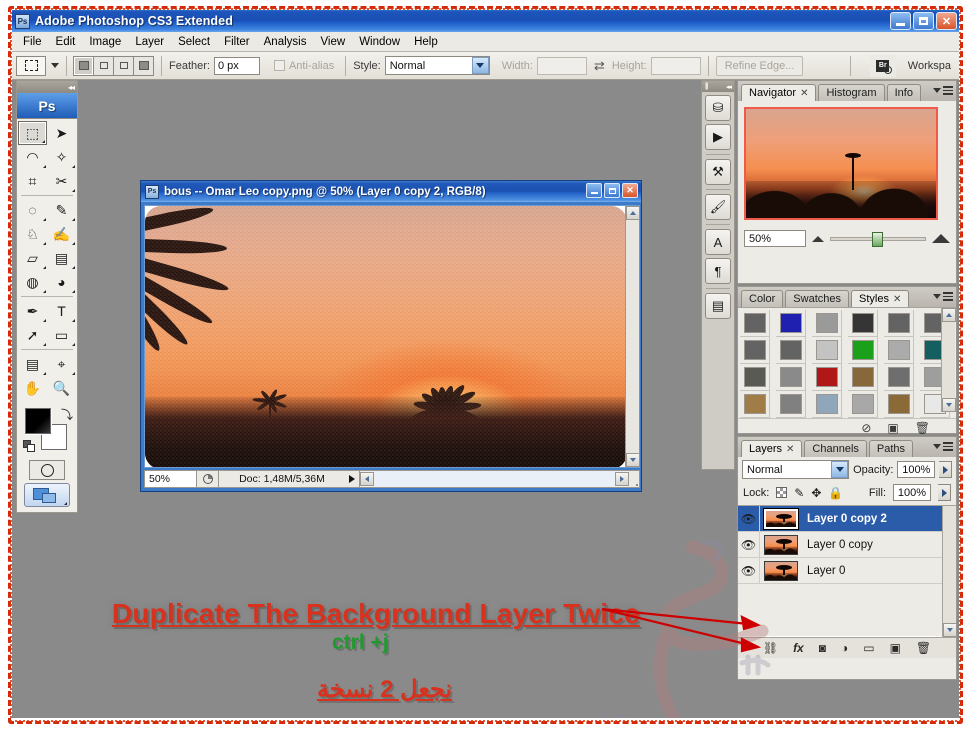  Describe the element at coordinates (718, 108) in the screenshot. I see `bridge-icon: ⛁` at that location.